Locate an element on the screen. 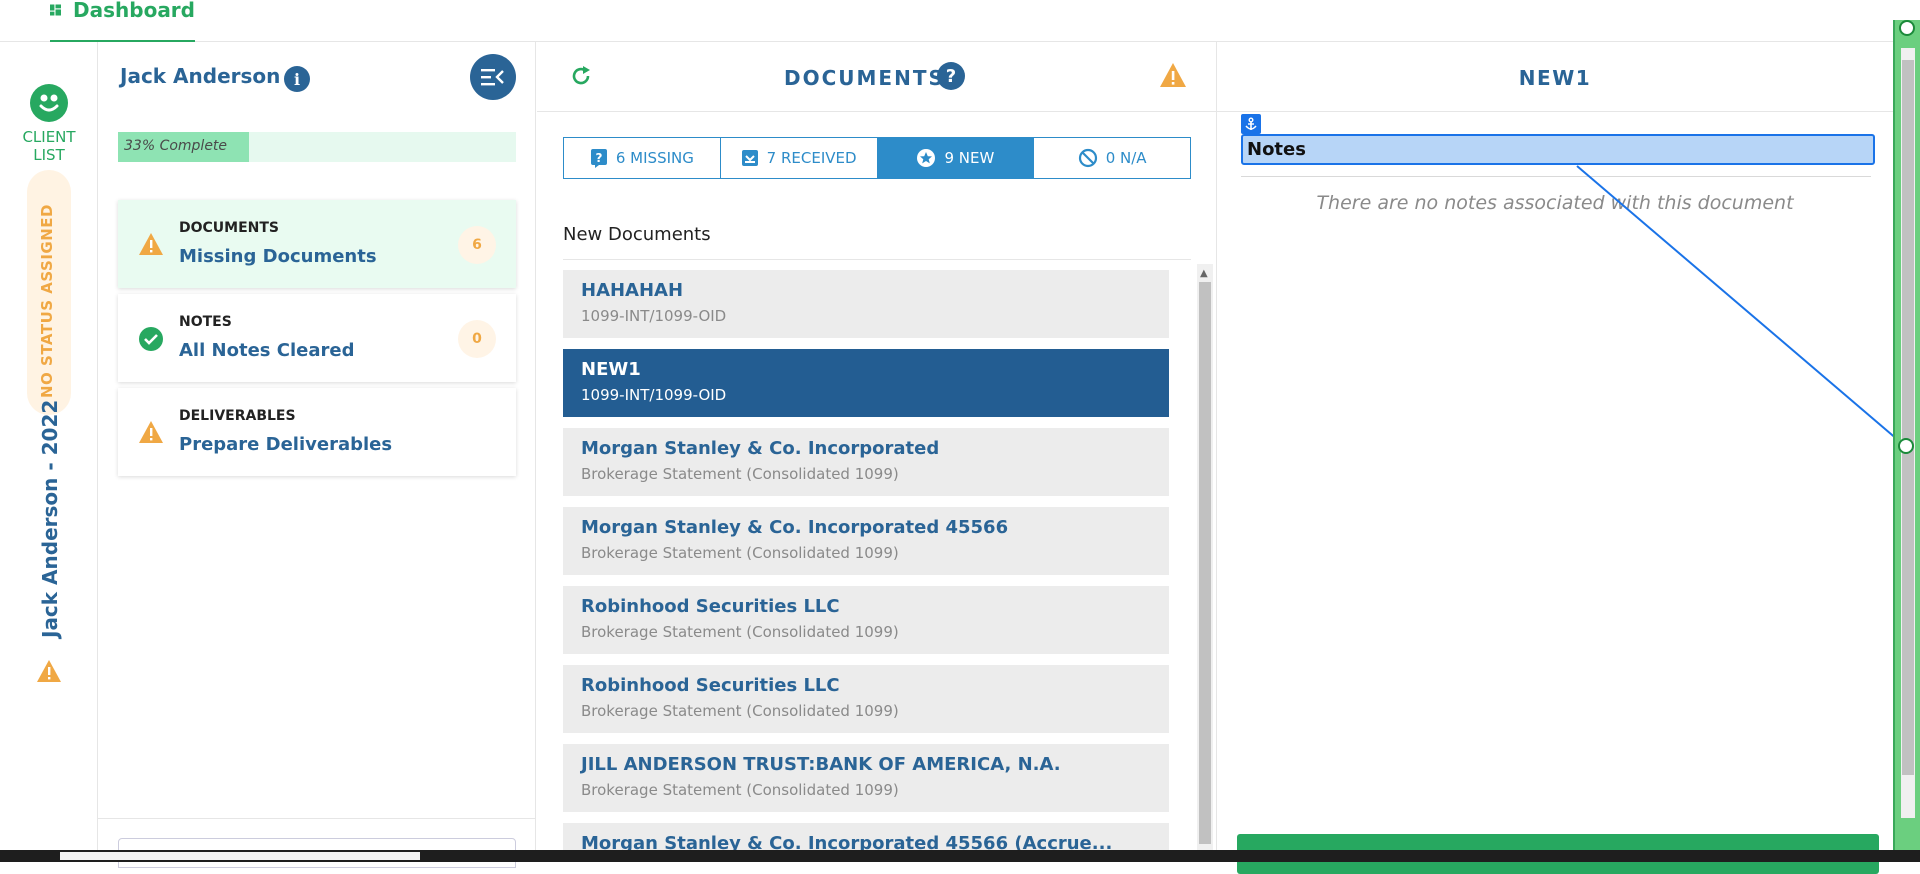  card-subtitle: Missing Documents is located at coordinates (278, 256).